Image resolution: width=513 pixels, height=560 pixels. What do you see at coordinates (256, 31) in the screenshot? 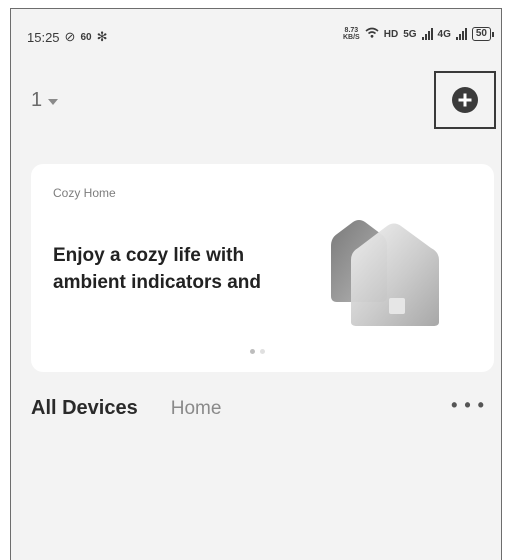
I see `status-bar: 15:25 ⊘ 60 ✻ 8.73 KB/S HD 5G 4G 50` at bounding box center [256, 31].